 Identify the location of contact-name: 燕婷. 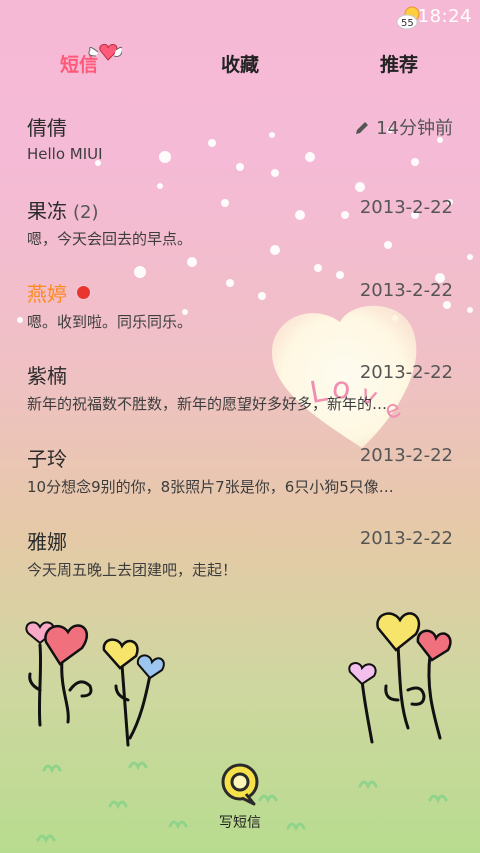
(58, 292).